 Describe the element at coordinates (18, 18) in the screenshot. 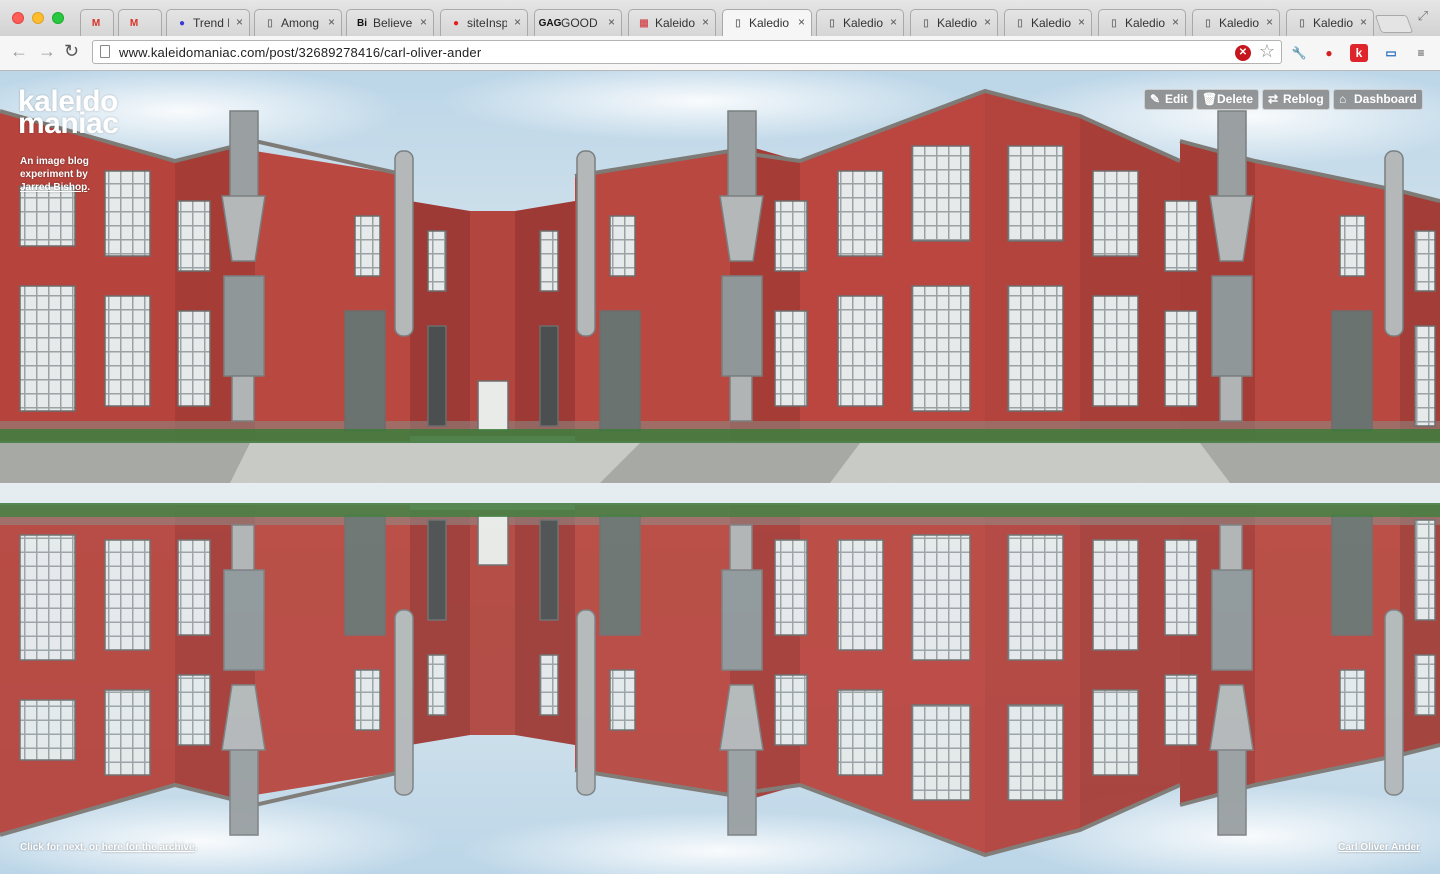

I see `window-close-button` at that location.